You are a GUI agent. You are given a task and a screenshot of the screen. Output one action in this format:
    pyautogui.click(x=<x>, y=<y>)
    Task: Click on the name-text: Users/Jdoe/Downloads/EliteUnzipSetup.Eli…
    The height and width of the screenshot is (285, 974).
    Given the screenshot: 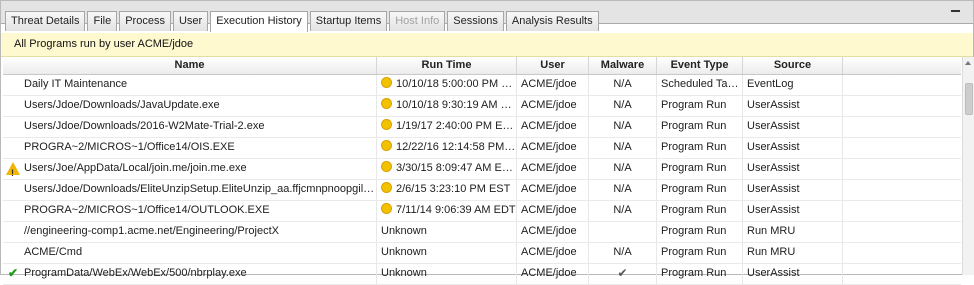 What is the action you would take?
    pyautogui.click(x=200, y=189)
    